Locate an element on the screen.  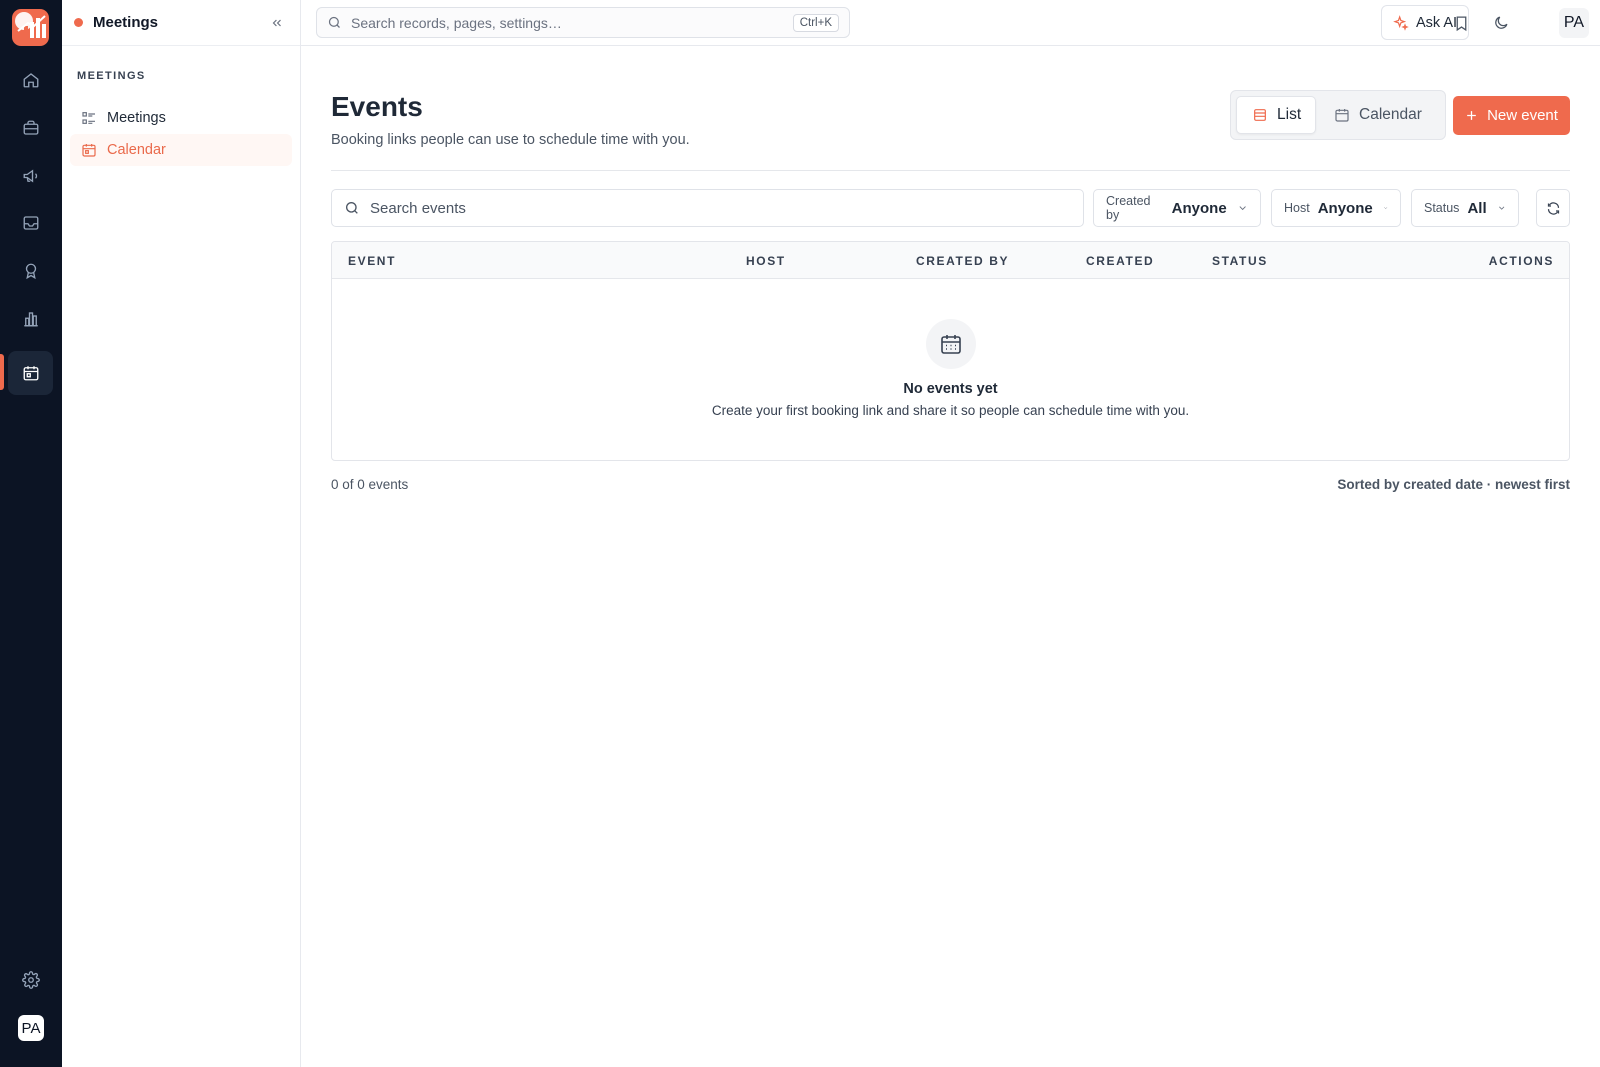
rail-home is located at coordinates (30, 80).